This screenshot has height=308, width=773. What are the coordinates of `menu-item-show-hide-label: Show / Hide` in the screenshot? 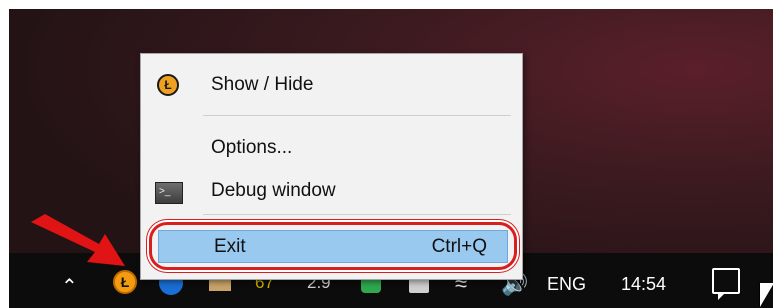 It's located at (262, 84).